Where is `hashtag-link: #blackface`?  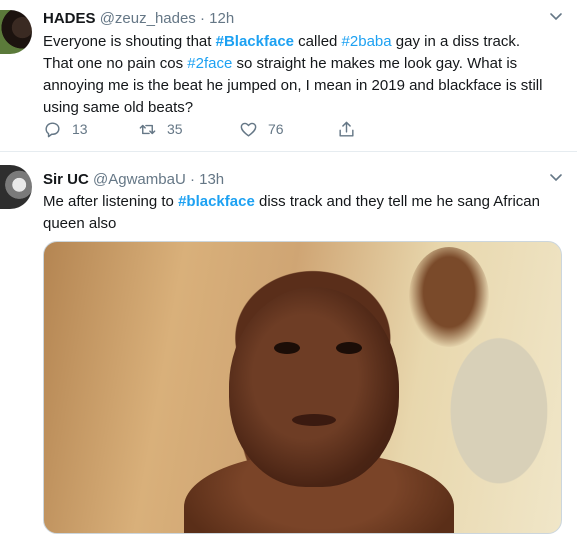
hashtag-link: #blackface is located at coordinates (216, 201).